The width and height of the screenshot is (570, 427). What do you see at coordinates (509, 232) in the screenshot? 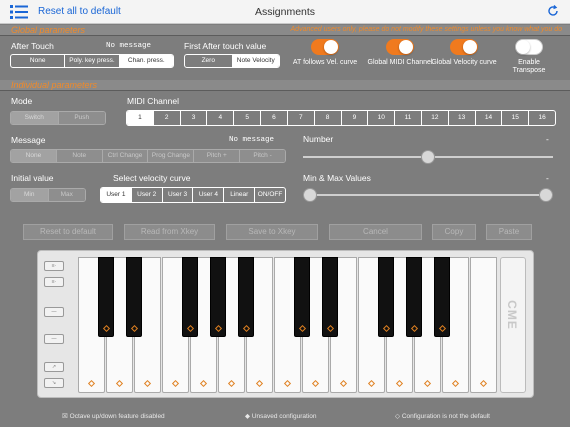
I see `paste-button: Paste` at bounding box center [509, 232].